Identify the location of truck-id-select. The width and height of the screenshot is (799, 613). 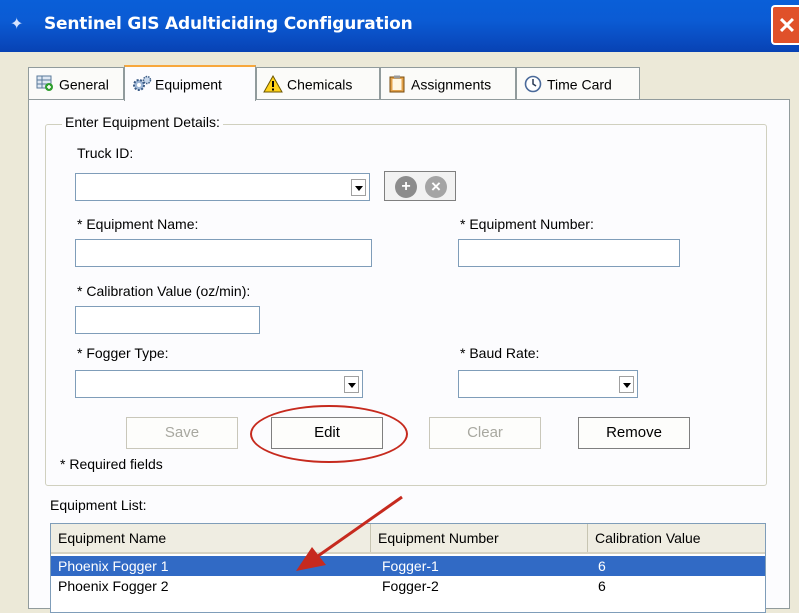
(222, 187).